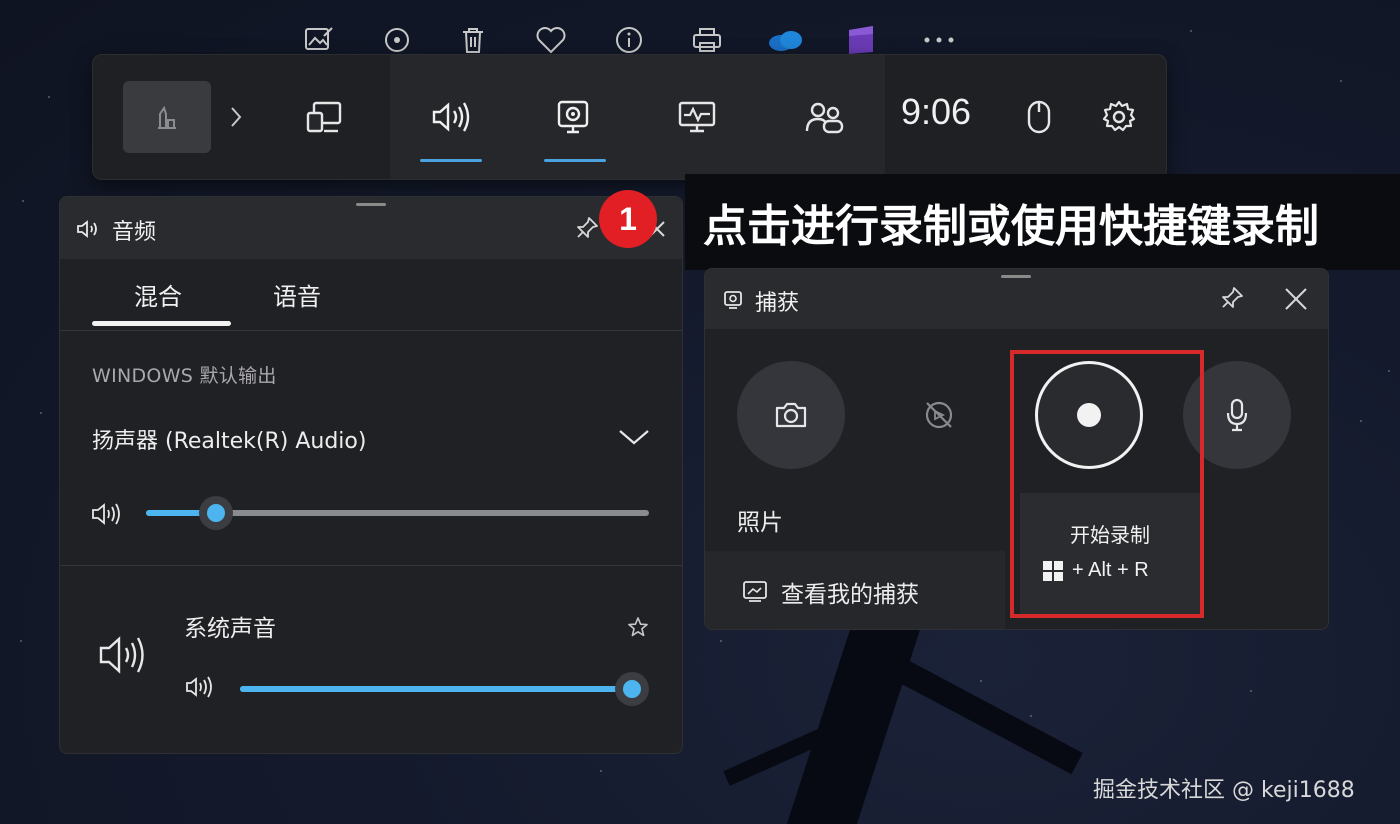 The height and width of the screenshot is (824, 1400). What do you see at coordinates (167, 117) in the screenshot?
I see `game-thumbnail` at bounding box center [167, 117].